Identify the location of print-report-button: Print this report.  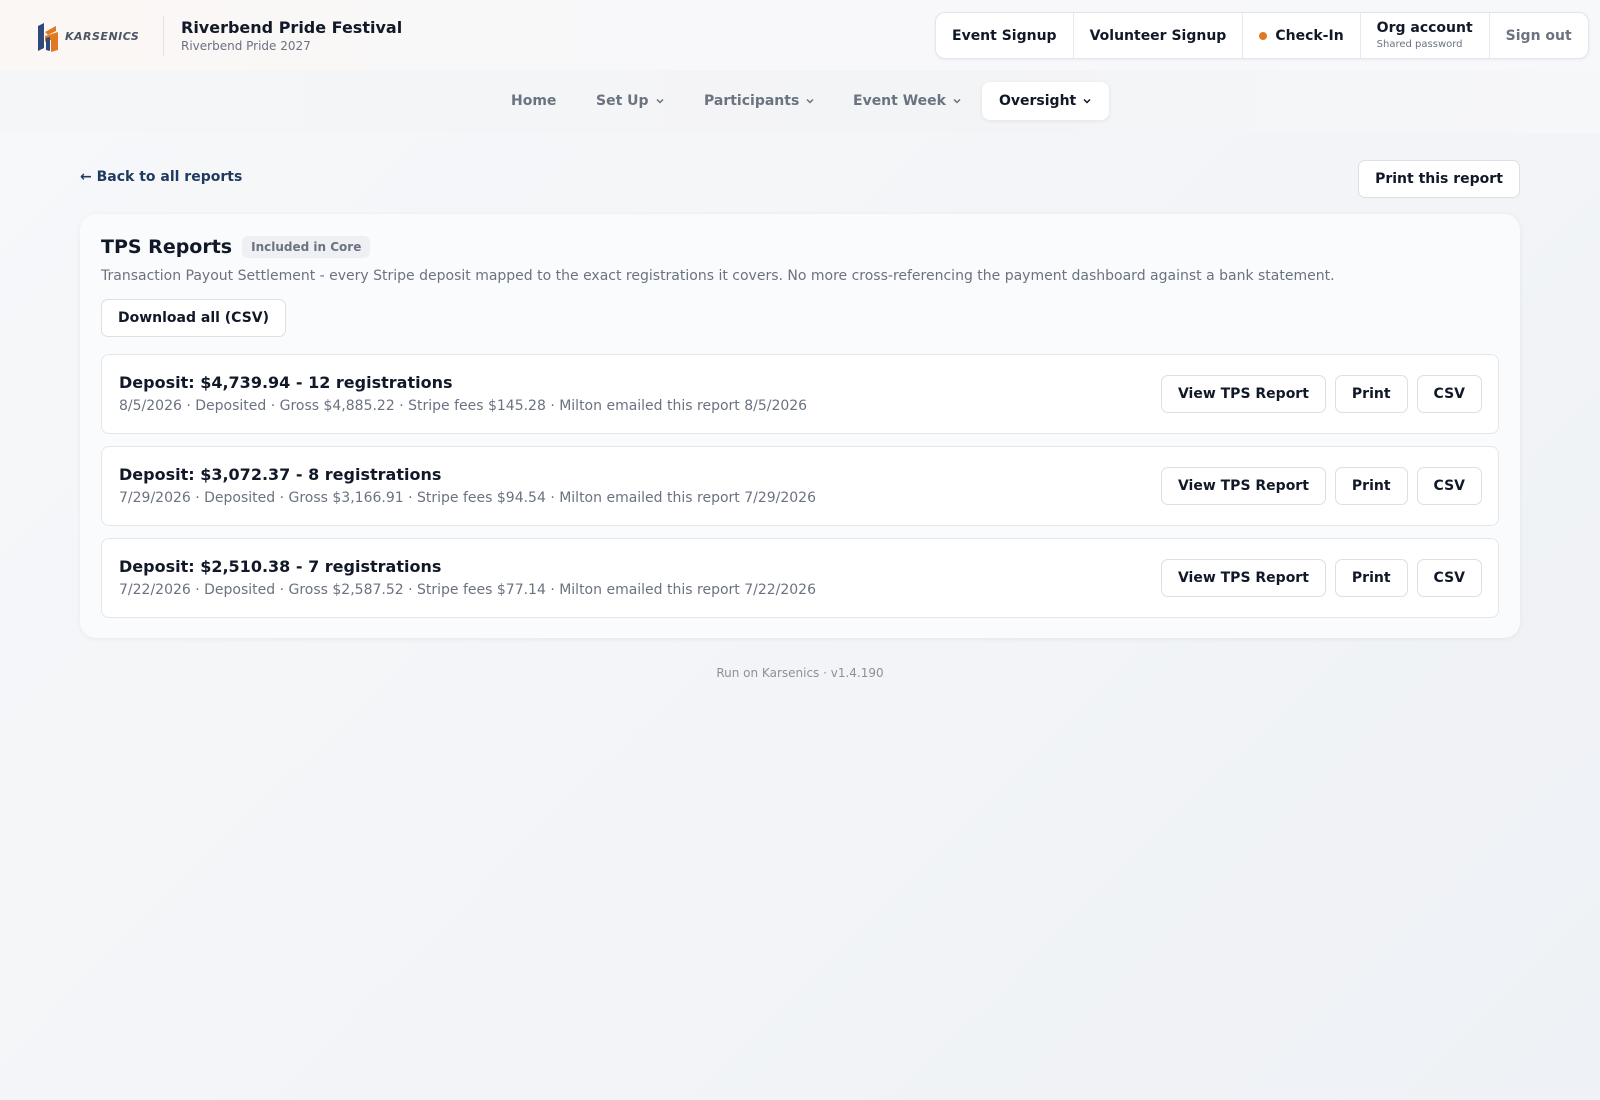
(1439, 179).